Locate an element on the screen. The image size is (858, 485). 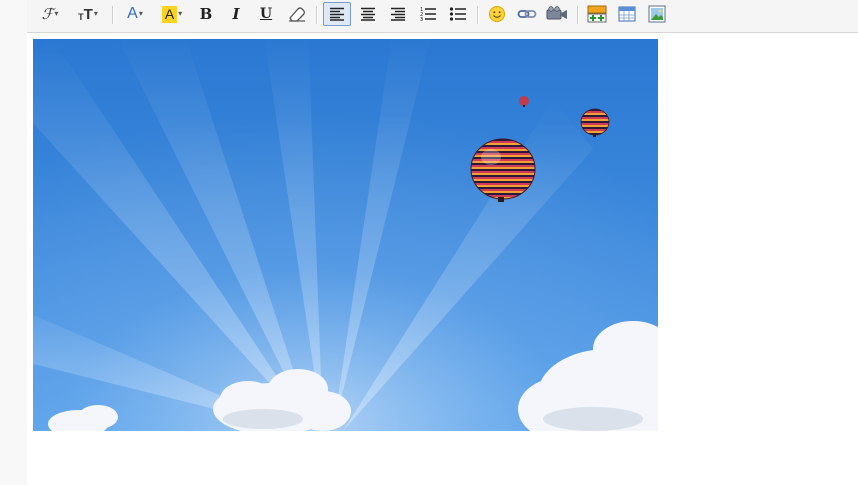
clear-format-button is located at coordinates (297, 14).